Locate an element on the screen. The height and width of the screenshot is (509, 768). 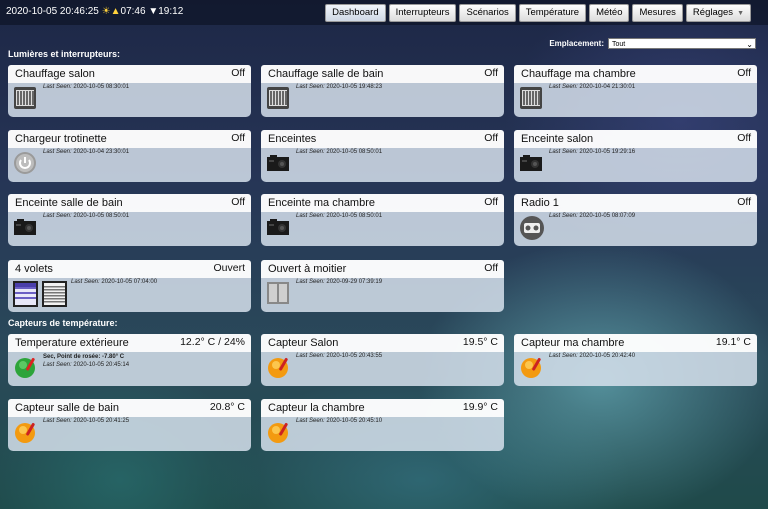
blinds-icon is located at coordinates (40, 296).